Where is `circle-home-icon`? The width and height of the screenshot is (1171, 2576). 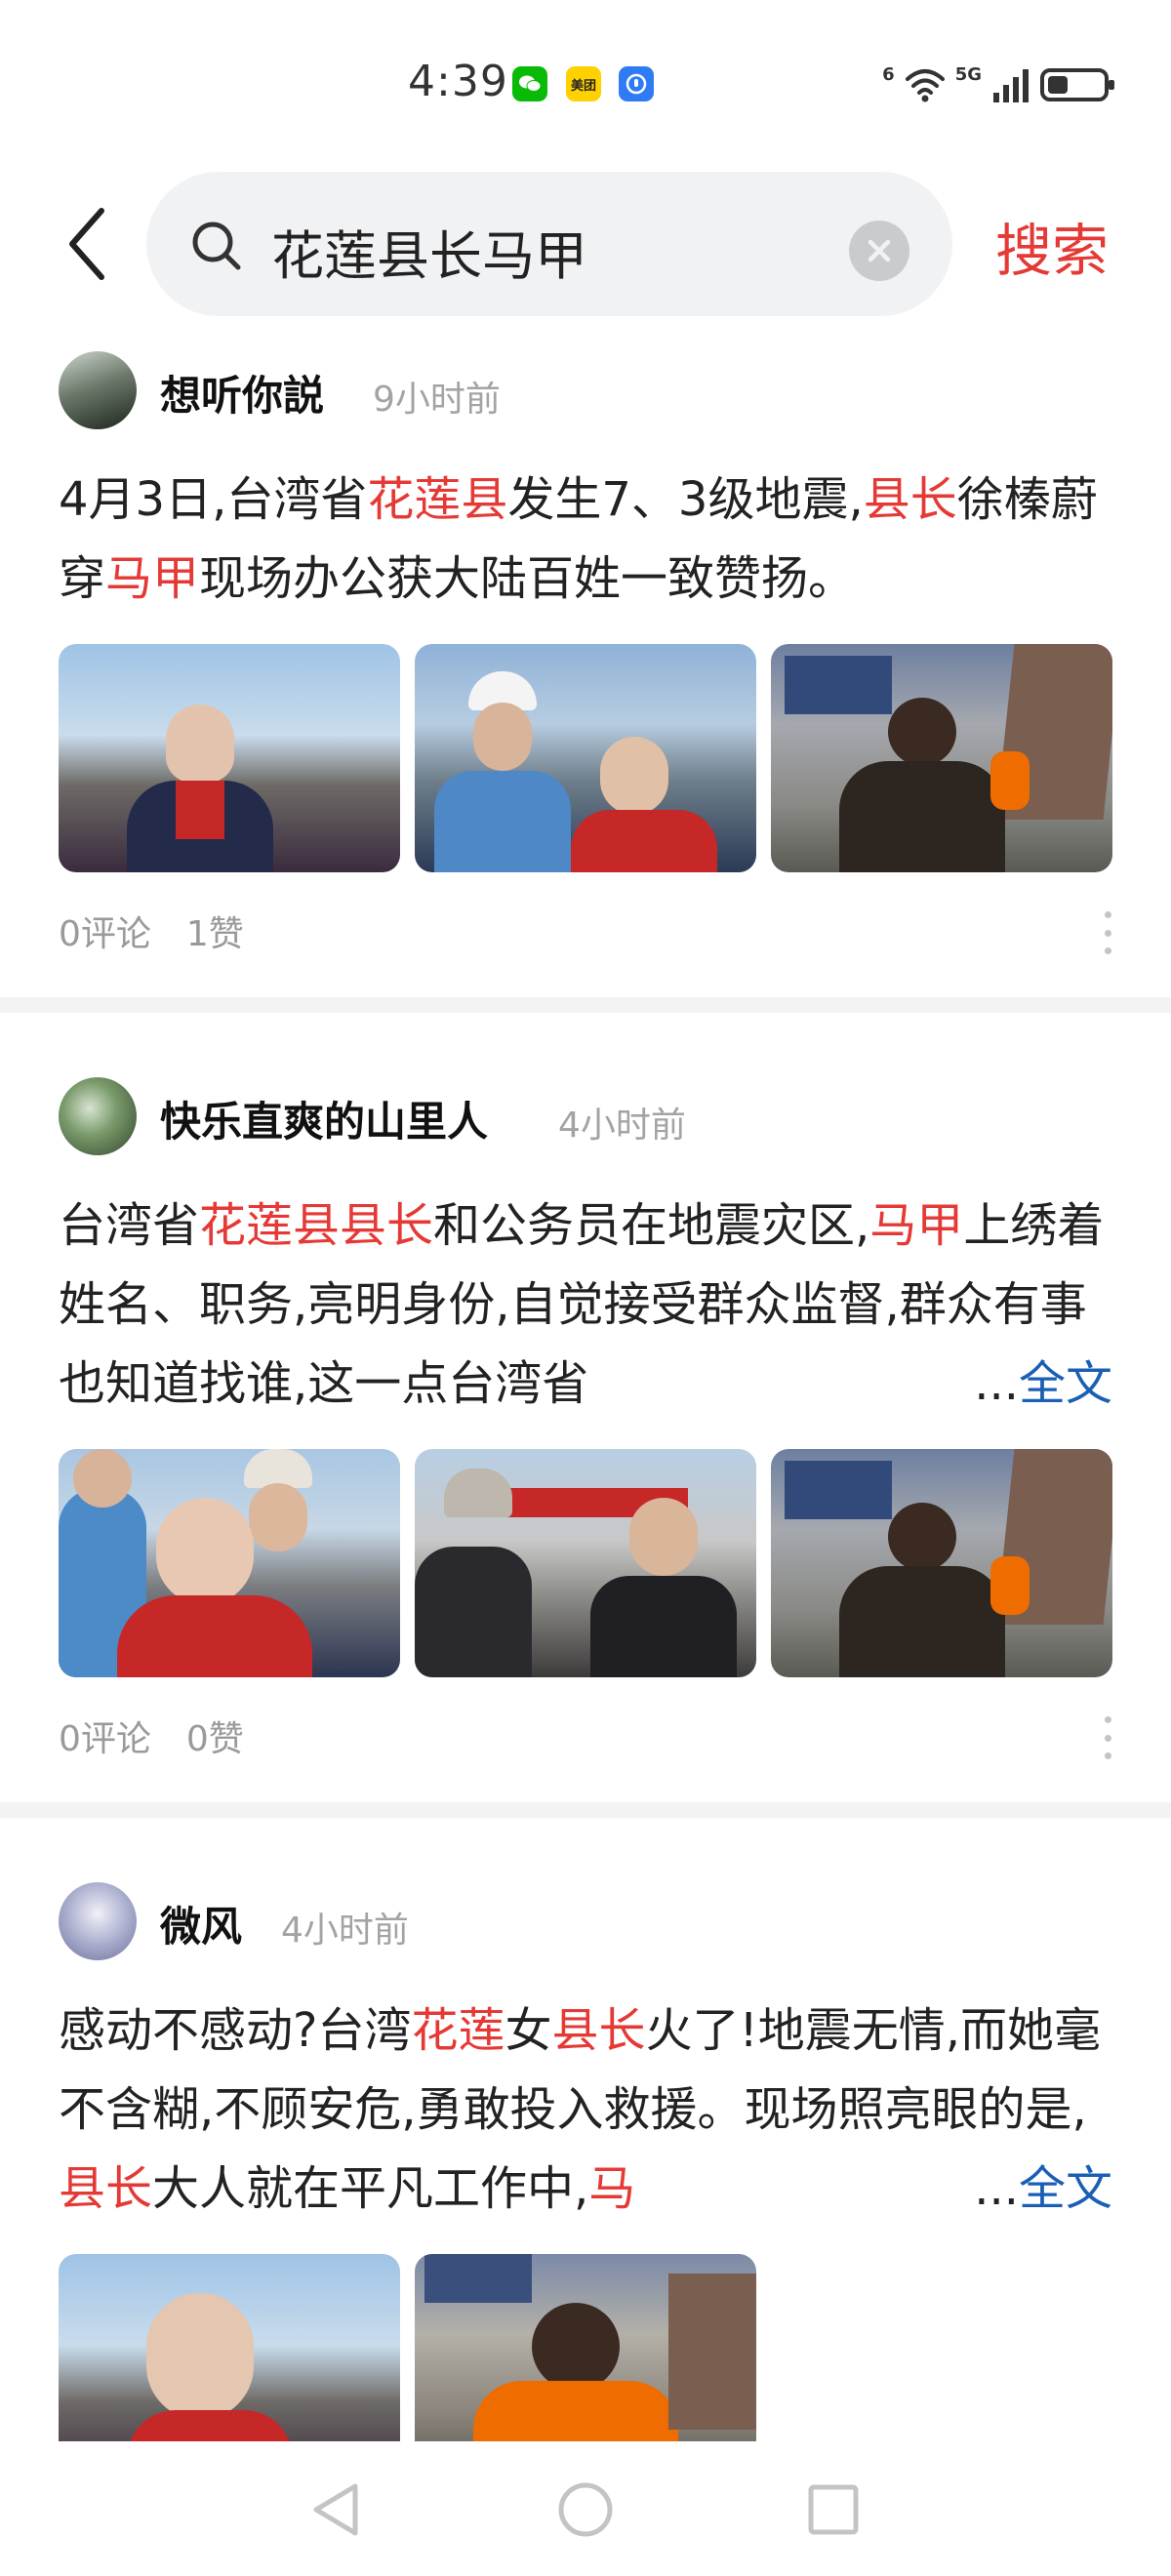
circle-home-icon is located at coordinates (585, 2509).